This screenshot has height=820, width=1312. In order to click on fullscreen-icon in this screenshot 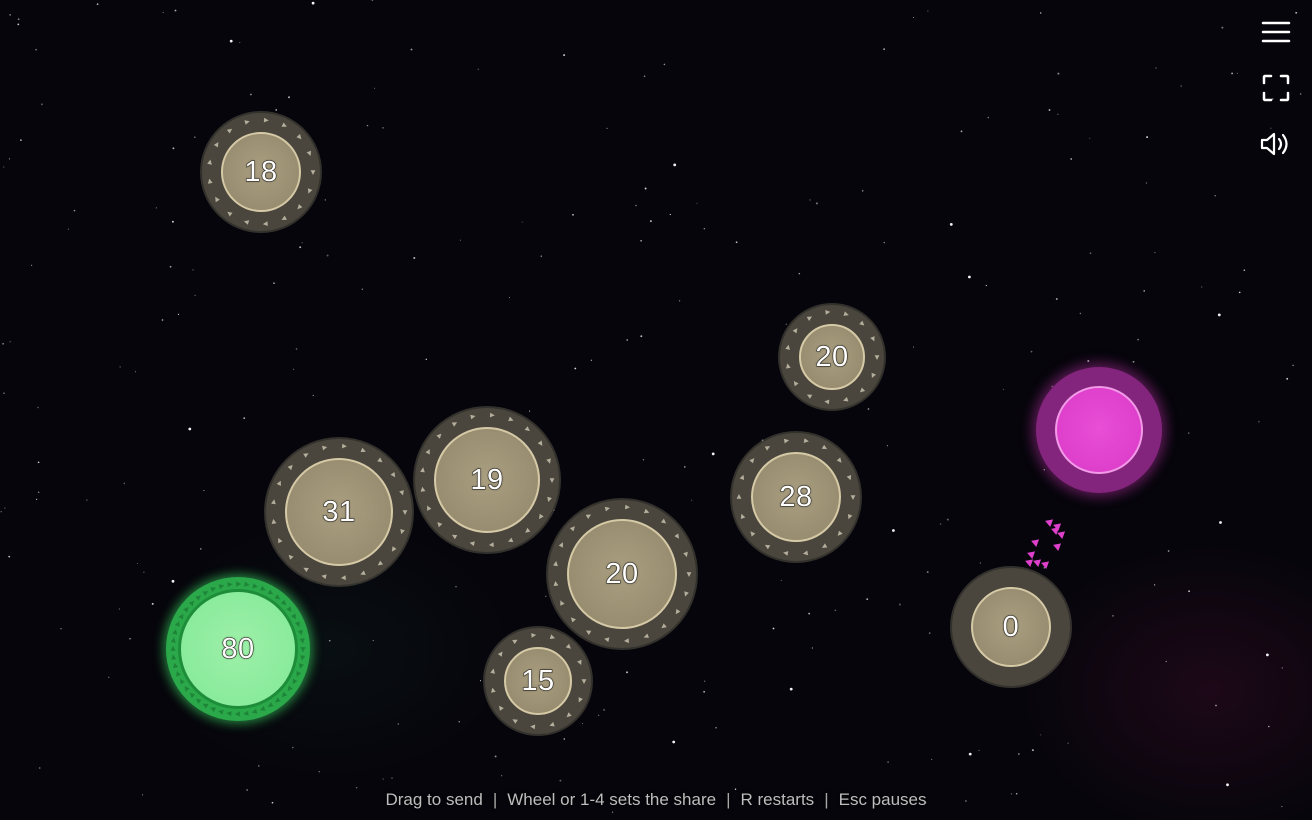, I will do `click(1276, 88)`.